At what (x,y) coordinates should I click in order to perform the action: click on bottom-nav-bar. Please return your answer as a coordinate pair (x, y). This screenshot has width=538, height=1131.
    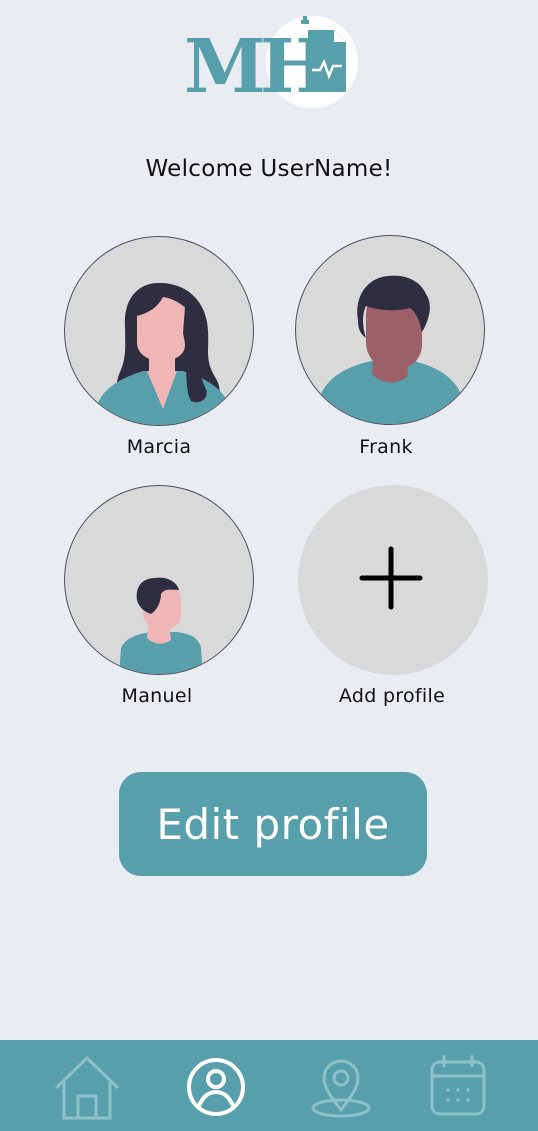
    Looking at the image, I should click on (269, 1085).